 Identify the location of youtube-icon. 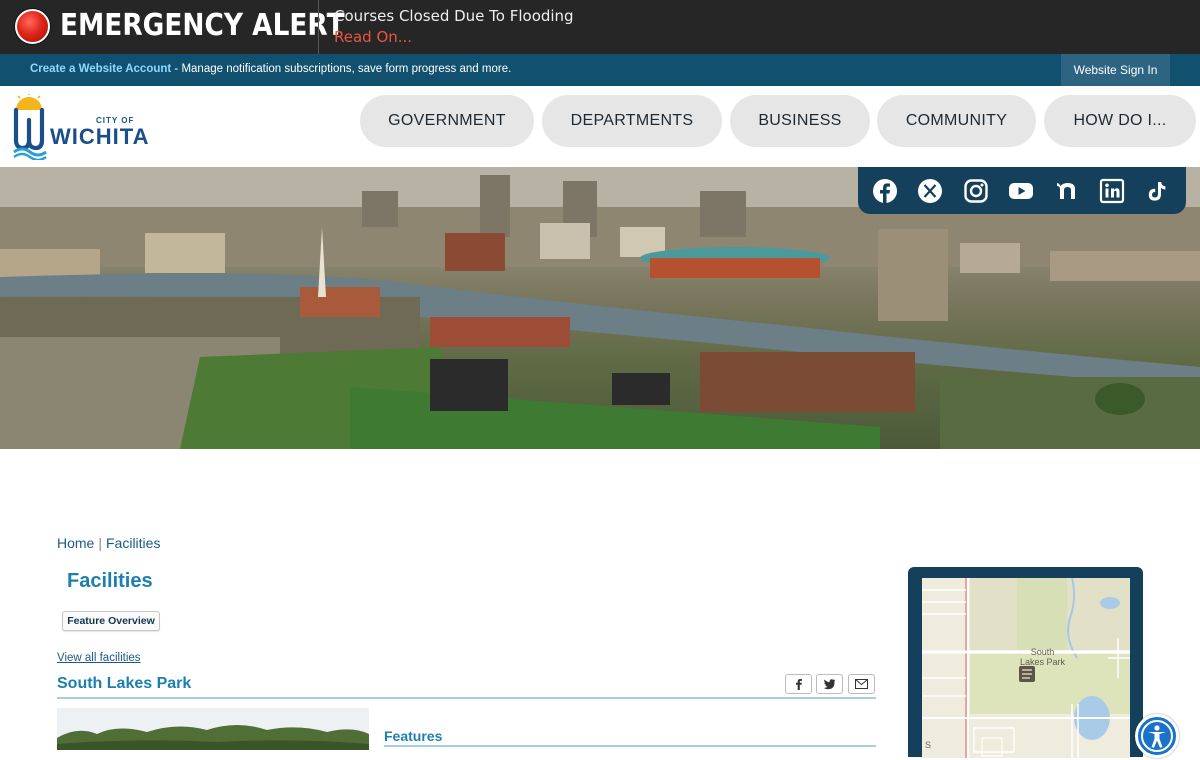
(1021, 191).